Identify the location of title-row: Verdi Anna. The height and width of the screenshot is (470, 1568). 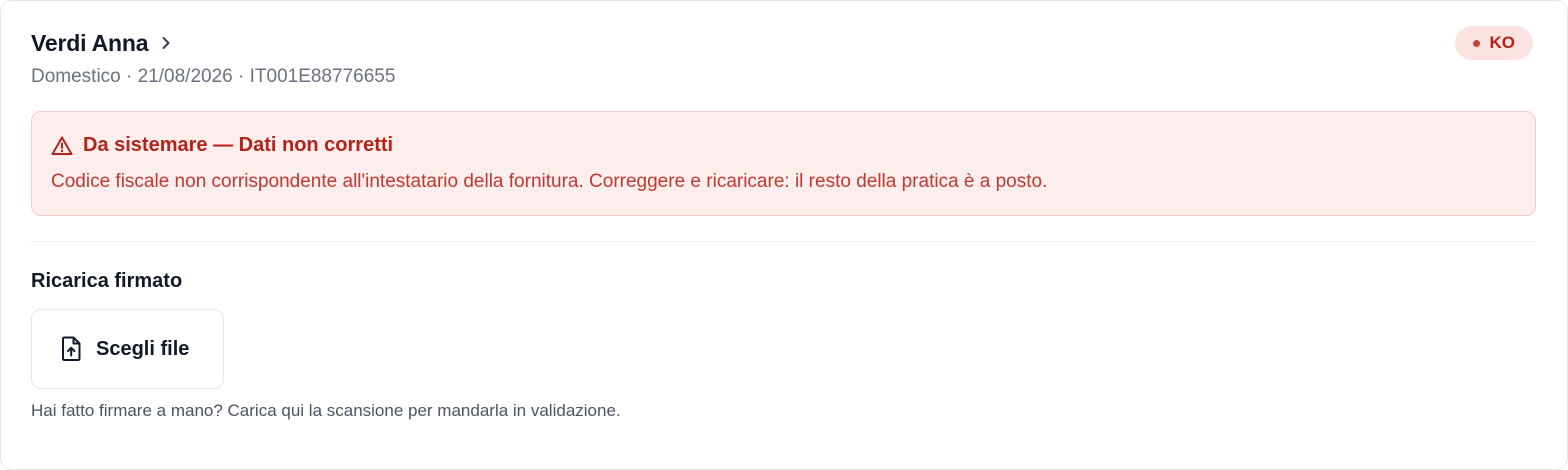
(782, 43).